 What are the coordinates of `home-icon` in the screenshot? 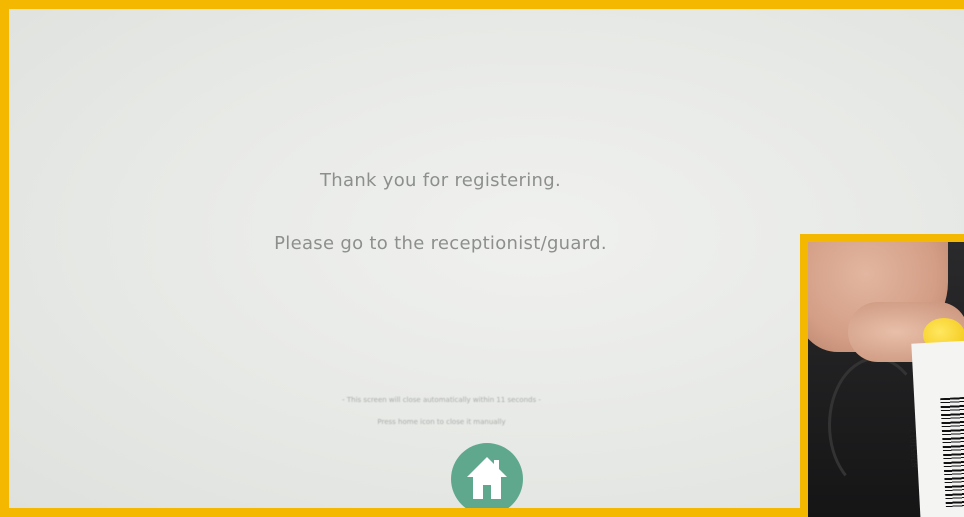 It's located at (487, 478).